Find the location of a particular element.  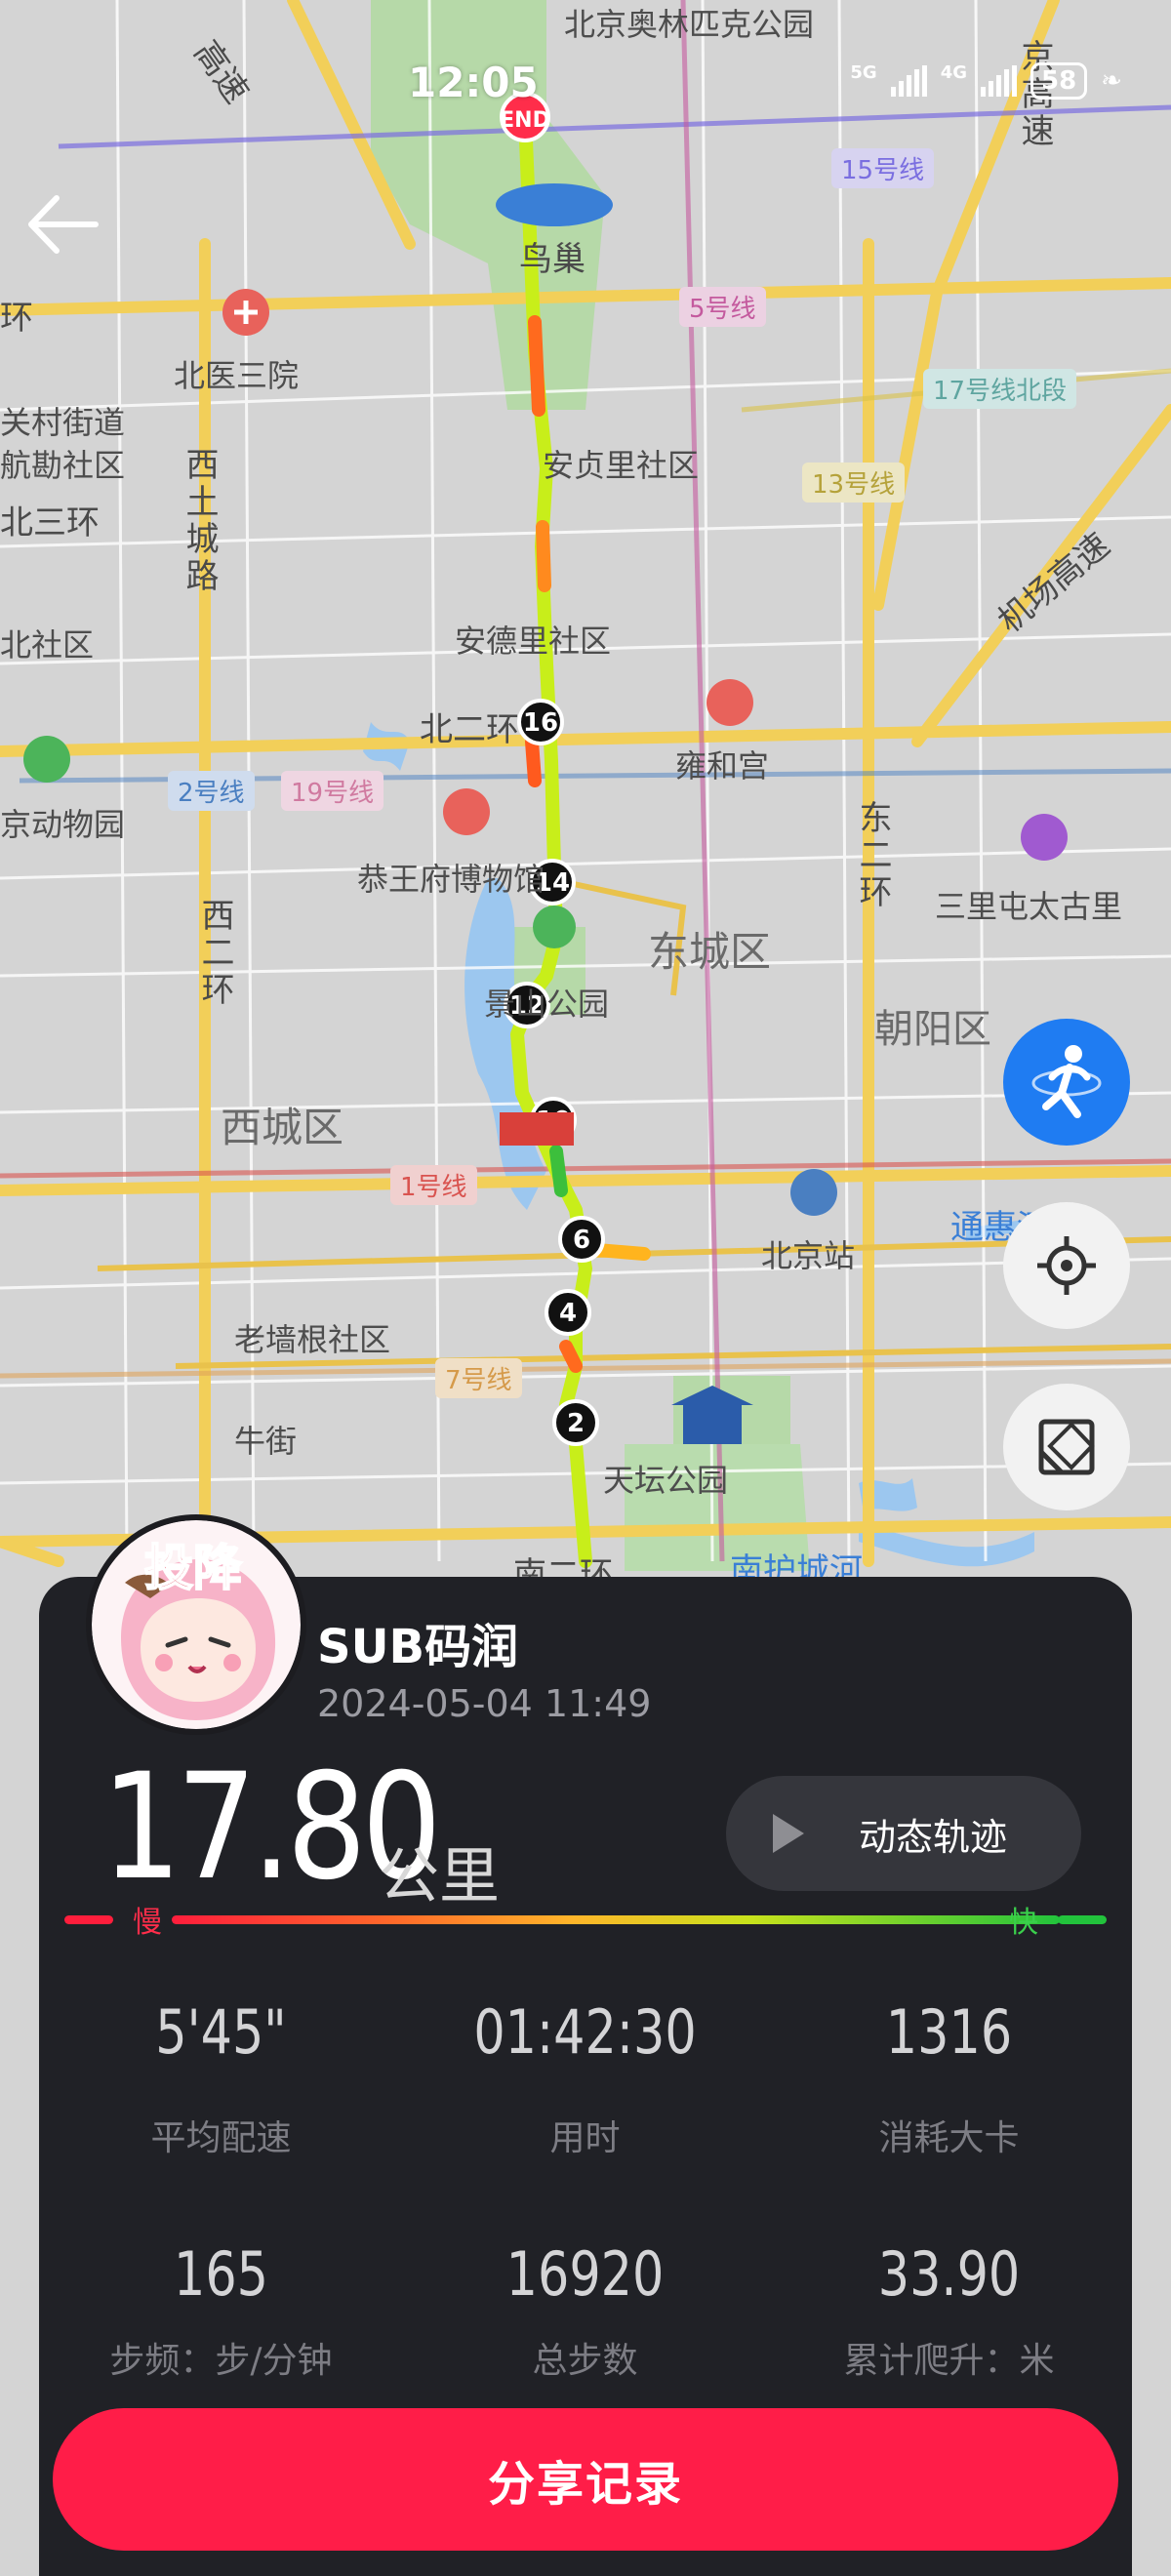

map-label: 恭王府博物馆 is located at coordinates (451, 879).